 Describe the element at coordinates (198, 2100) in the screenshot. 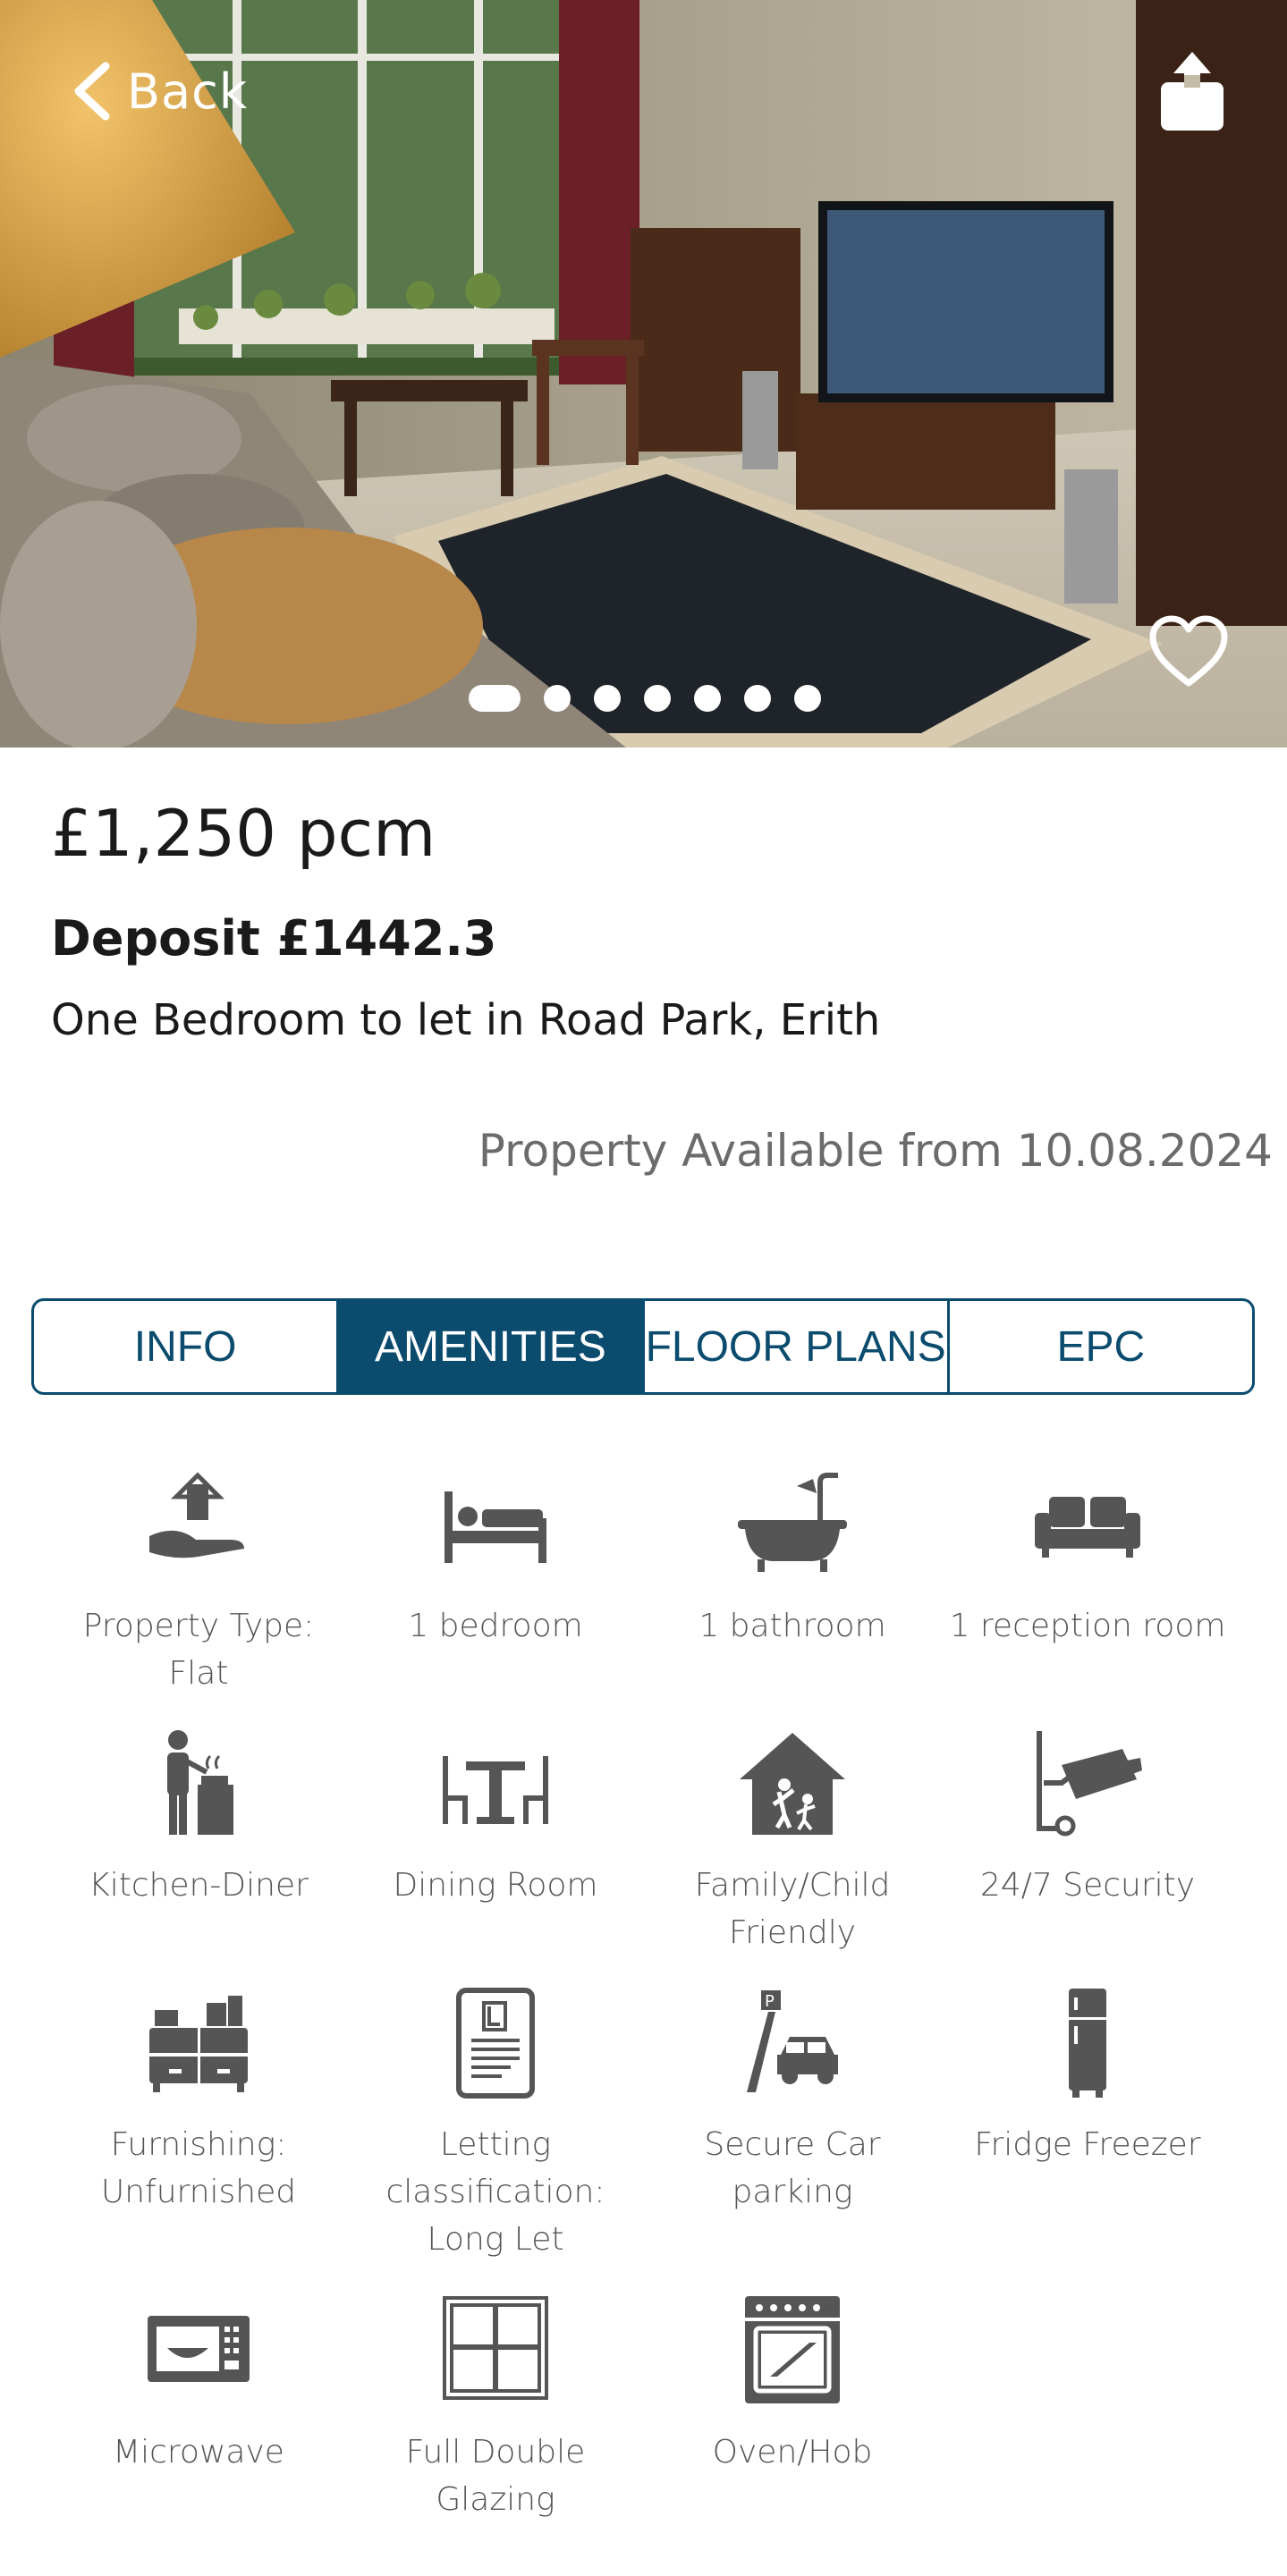

I see `amenity-furnishing: Furnishing: Unfurnished` at that location.